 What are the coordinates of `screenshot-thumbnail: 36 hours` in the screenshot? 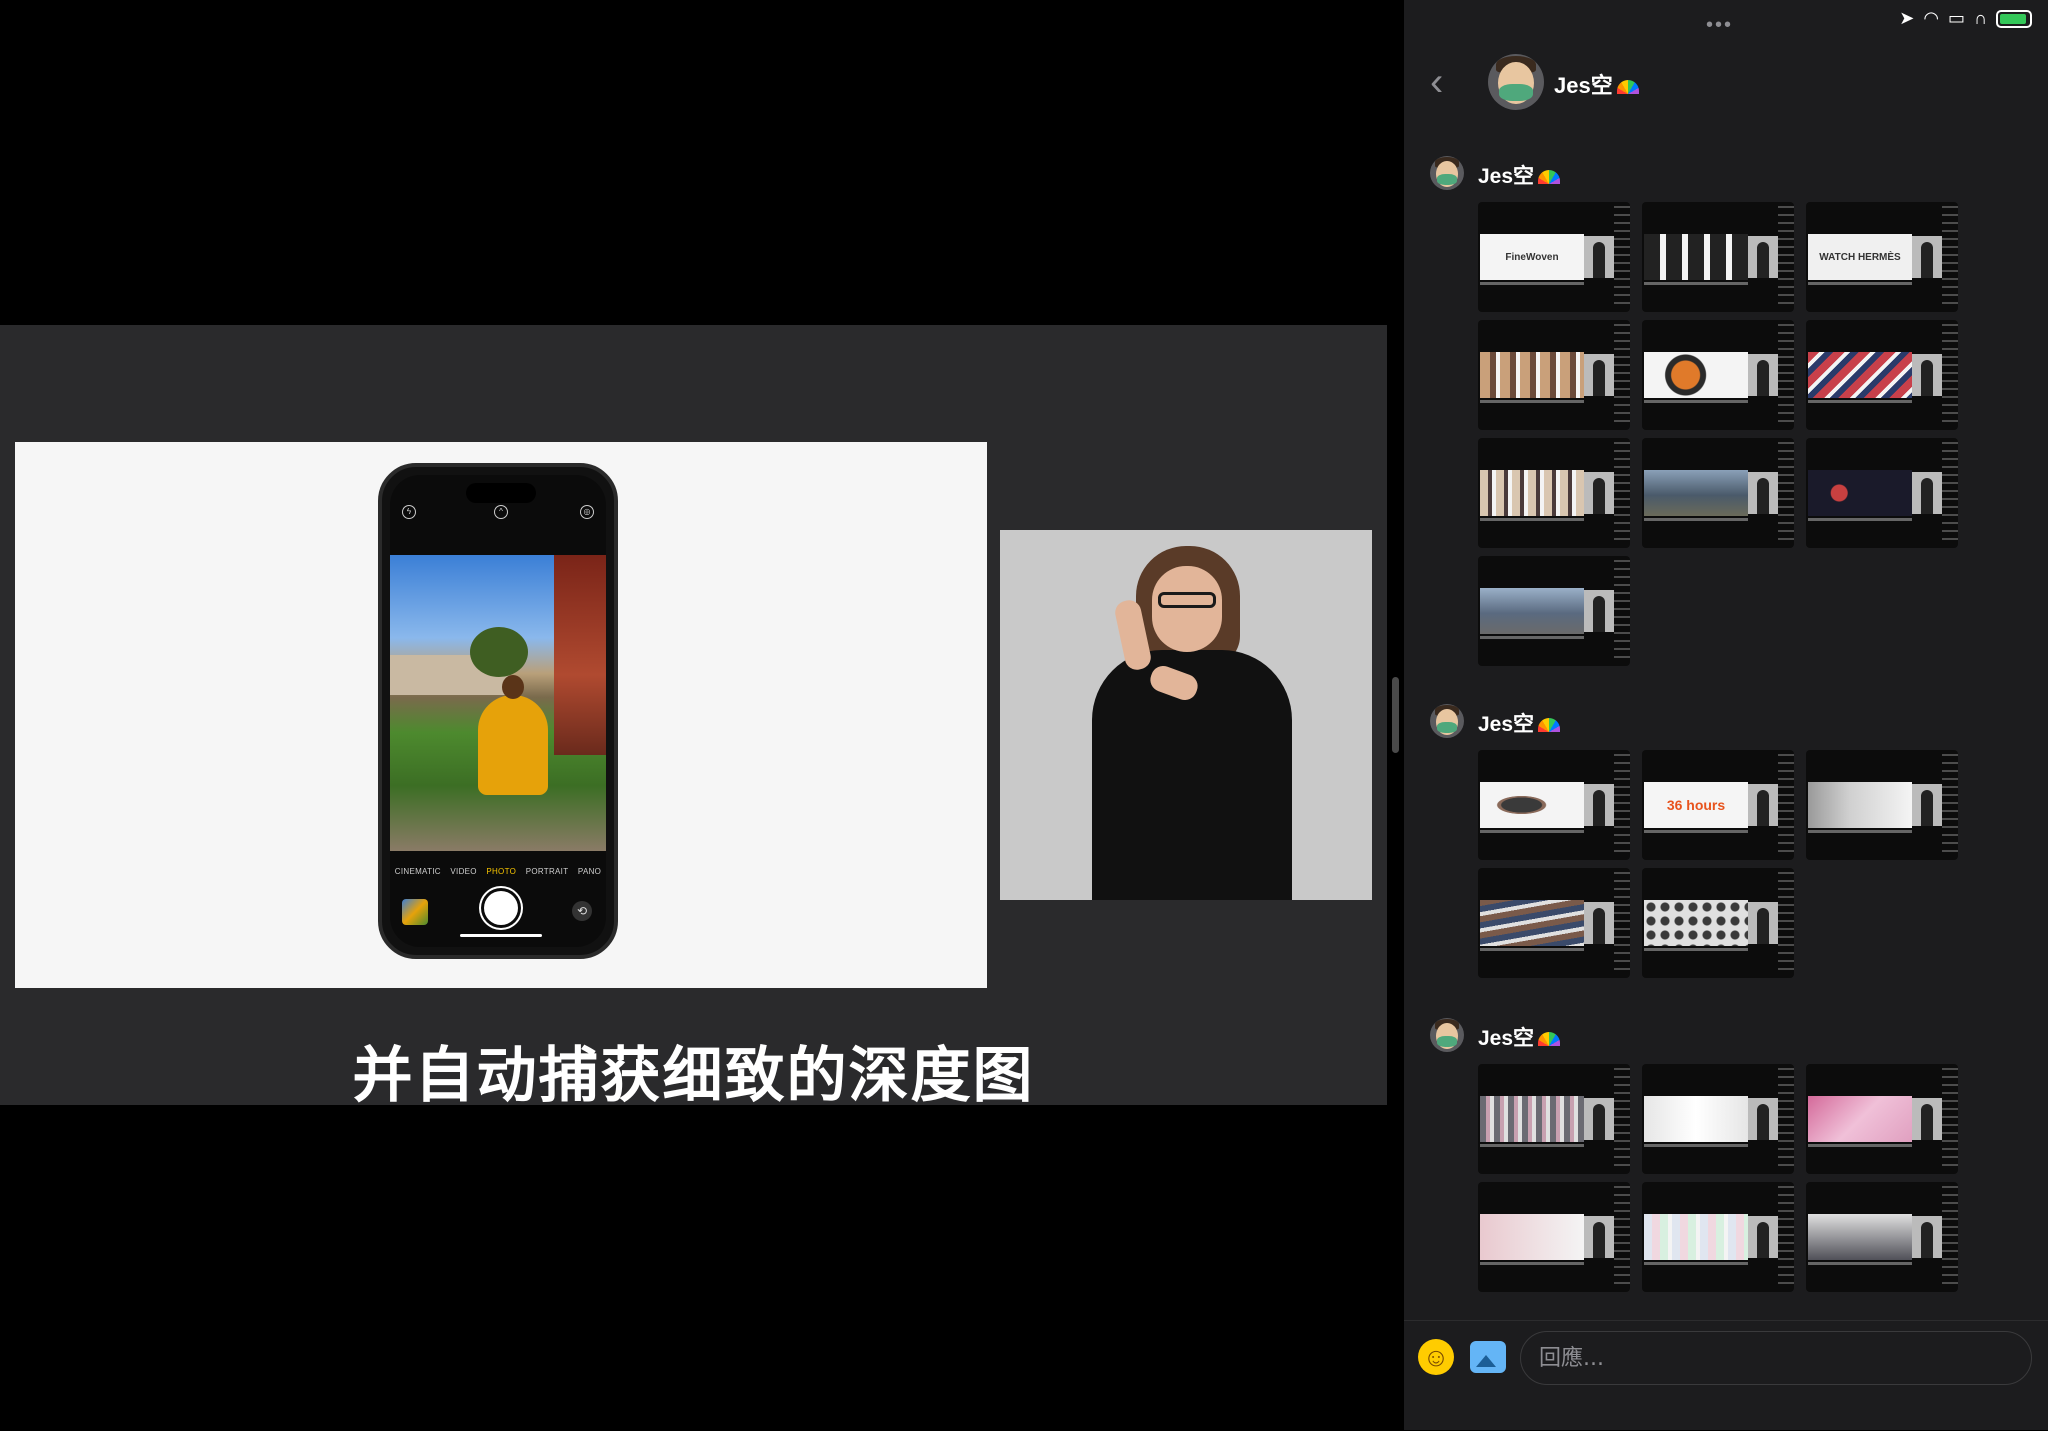 It's located at (1718, 805).